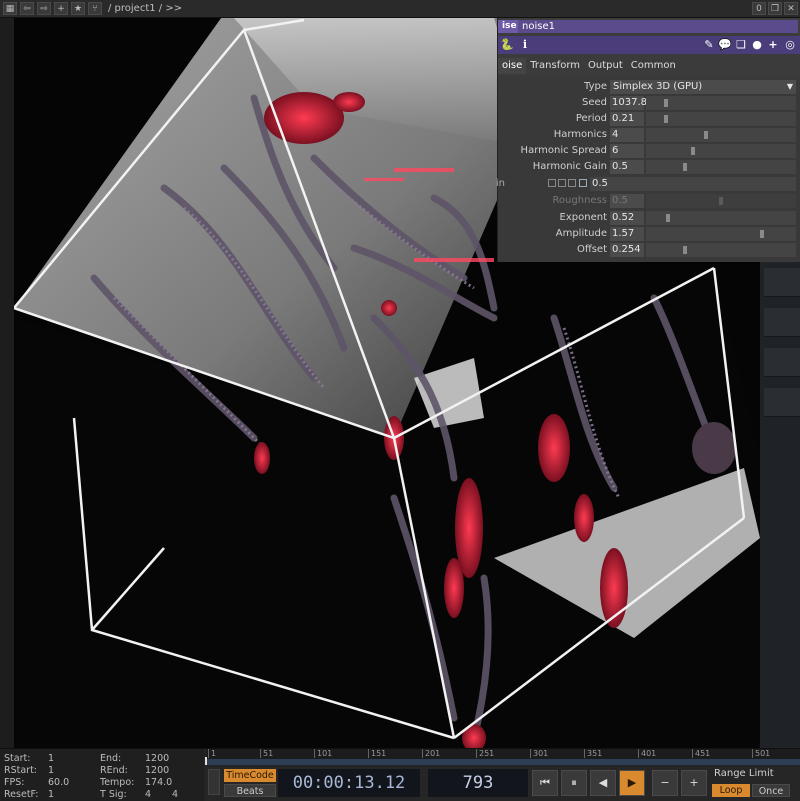  Describe the element at coordinates (214, 782) in the screenshot. I see `timeline-handle` at that location.